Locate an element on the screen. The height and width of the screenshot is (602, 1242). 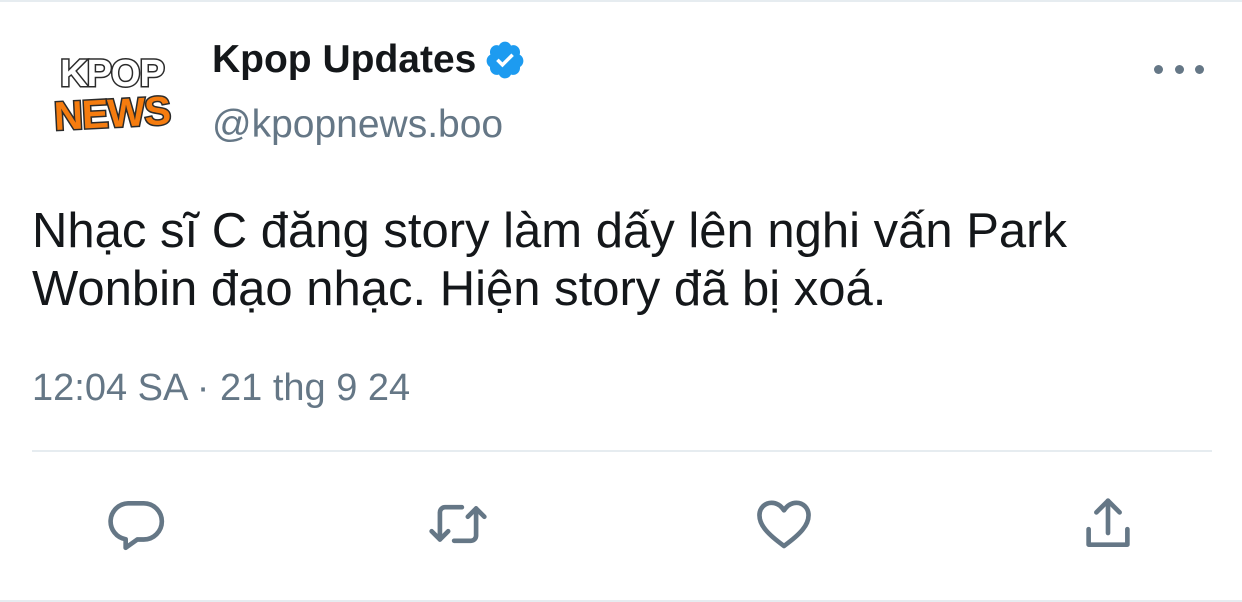
avatar-line1: KPOP is located at coordinates (112, 74).